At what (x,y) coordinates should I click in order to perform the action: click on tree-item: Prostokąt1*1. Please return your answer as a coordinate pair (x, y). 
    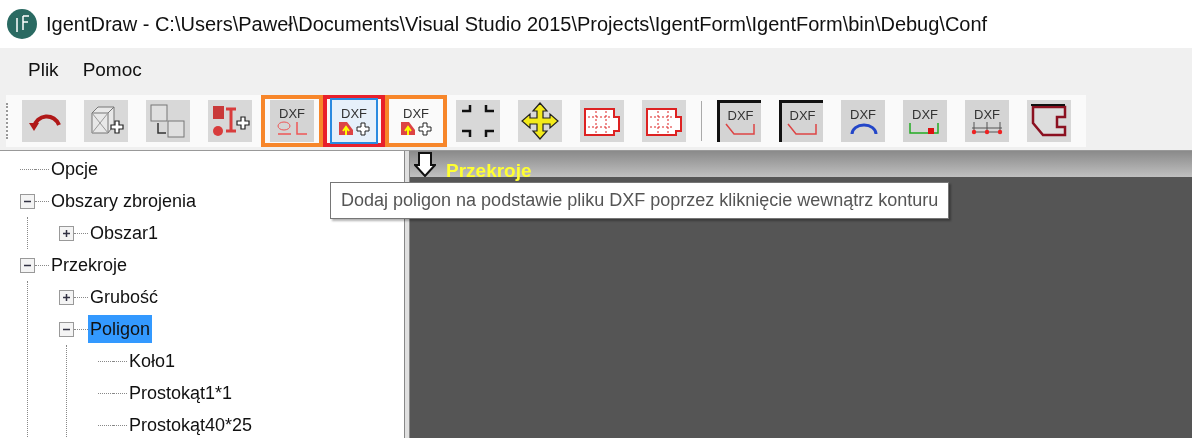
    Looking at the image, I should click on (181, 393).